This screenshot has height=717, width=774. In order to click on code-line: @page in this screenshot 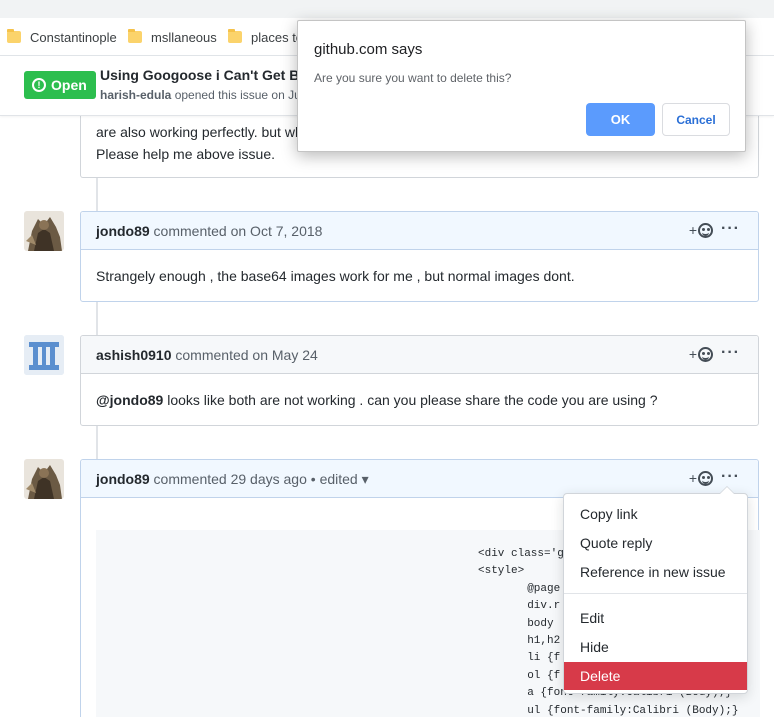, I will do `click(521, 589)`.